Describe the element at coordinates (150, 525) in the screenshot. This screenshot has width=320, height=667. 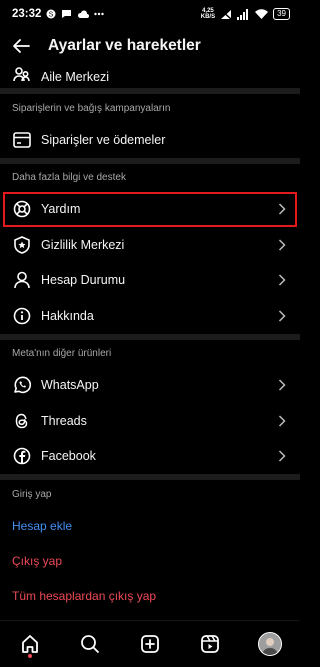
I see `add-account-link: Hesap ekle` at that location.